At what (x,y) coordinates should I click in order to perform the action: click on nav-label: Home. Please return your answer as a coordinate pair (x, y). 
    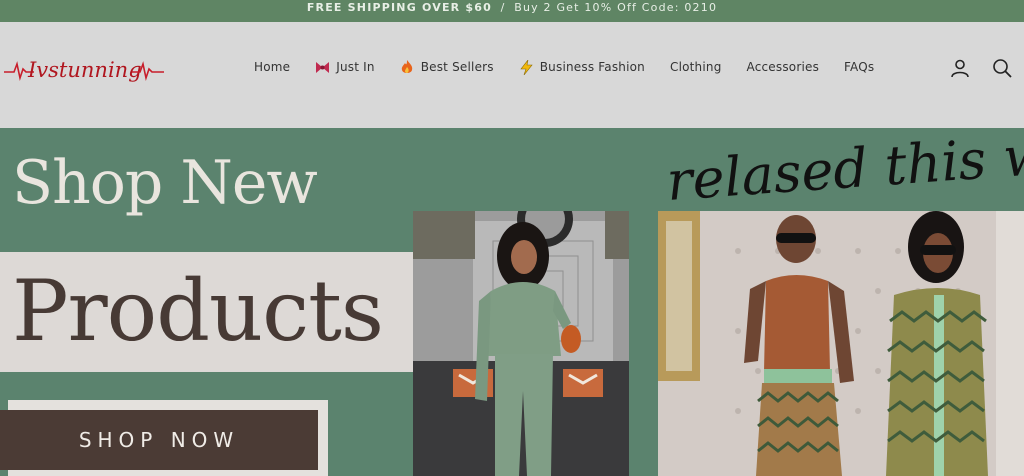
    Looking at the image, I should click on (272, 67).